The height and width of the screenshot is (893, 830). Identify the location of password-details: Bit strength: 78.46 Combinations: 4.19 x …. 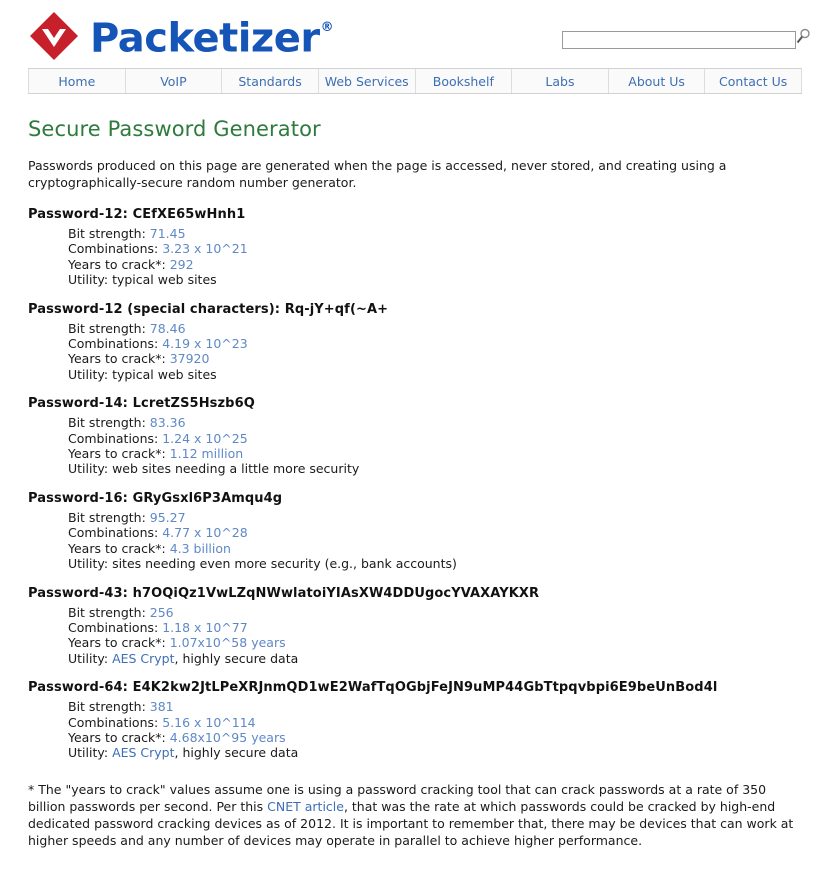
(435, 352).